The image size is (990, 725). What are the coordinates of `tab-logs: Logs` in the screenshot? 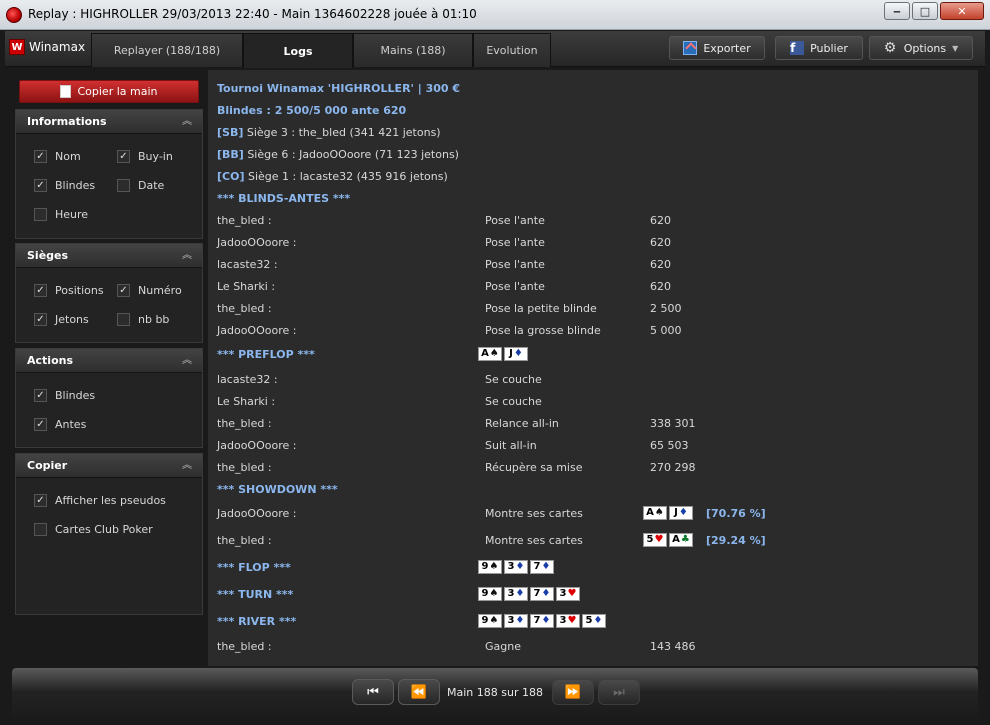 It's located at (298, 50).